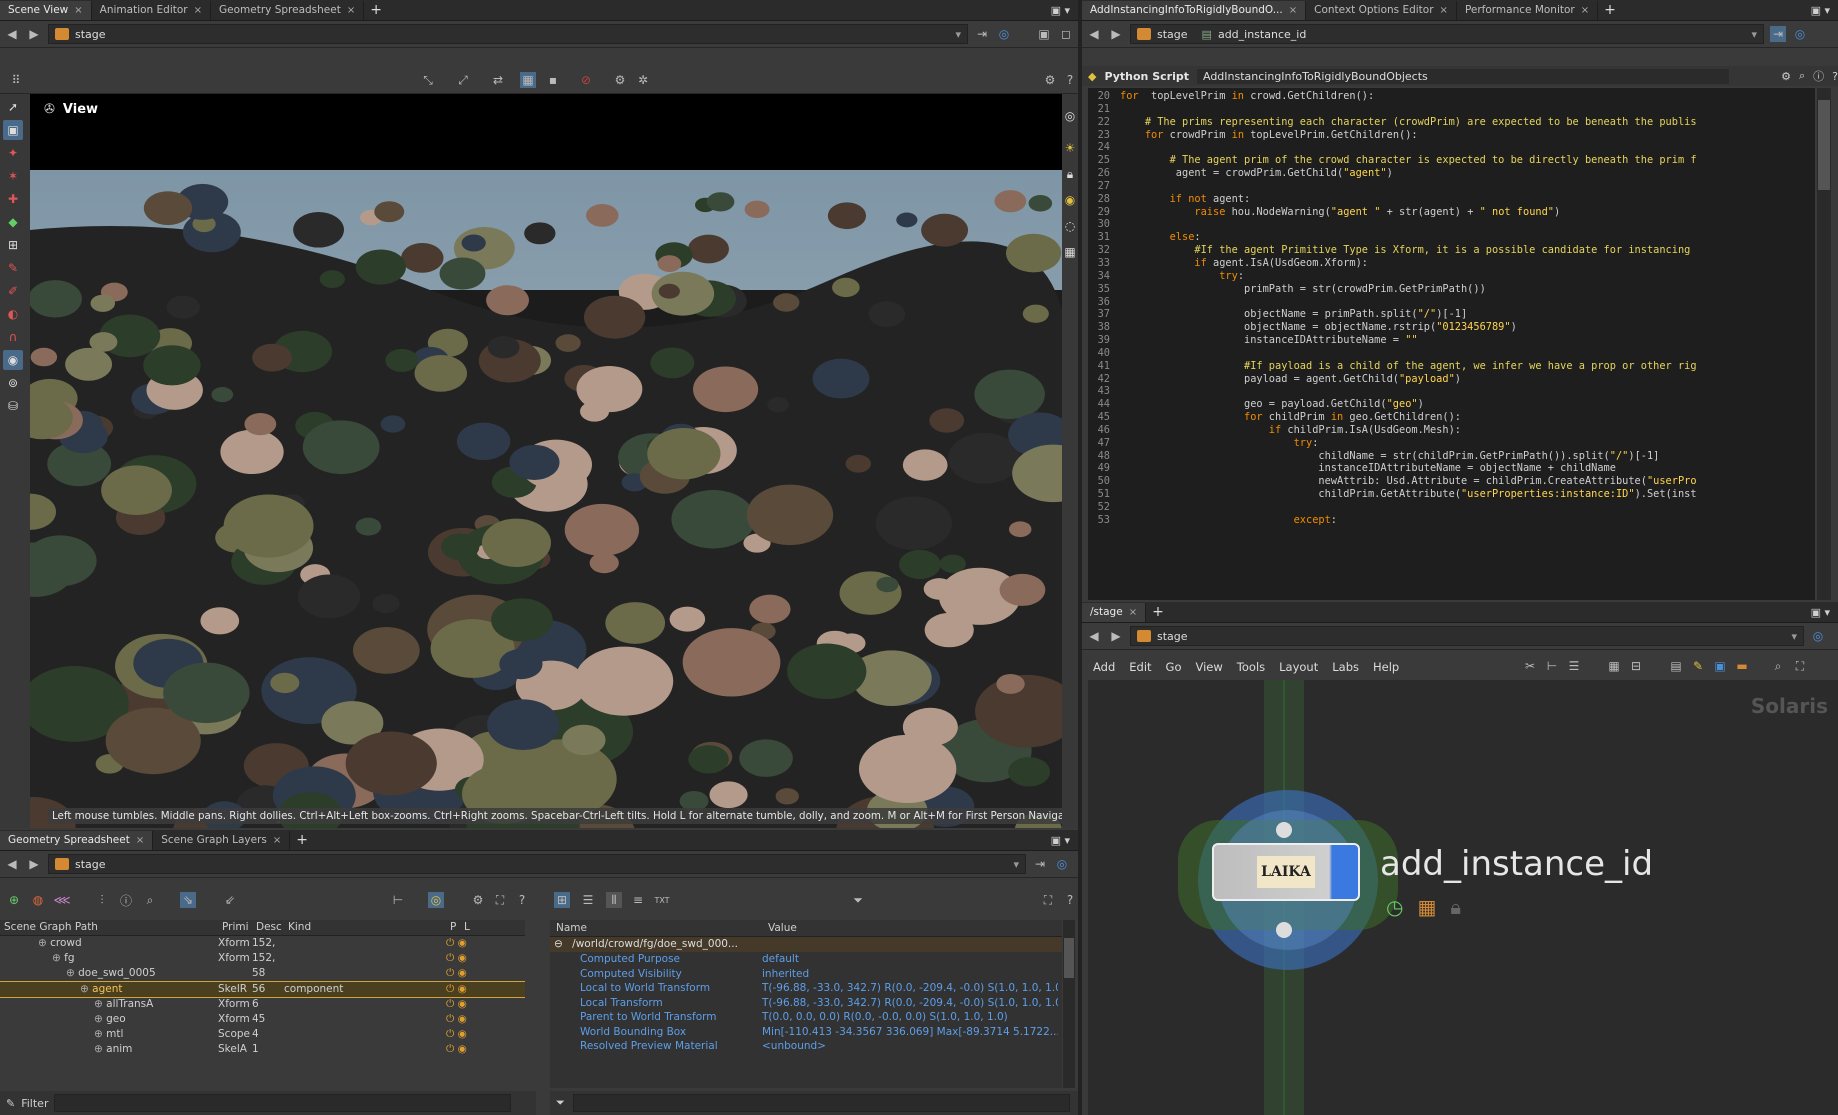 Image resolution: width=1838 pixels, height=1115 pixels. What do you see at coordinates (13, 383) in the screenshot?
I see `orbit-tool-icon: ⊚` at bounding box center [13, 383].